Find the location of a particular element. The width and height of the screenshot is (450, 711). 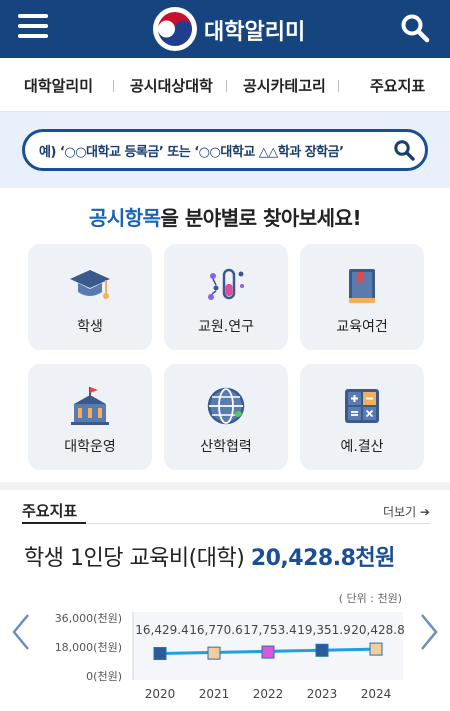

category-title-rest: 을 분야별로 찾아보세요! is located at coordinates (261, 218).